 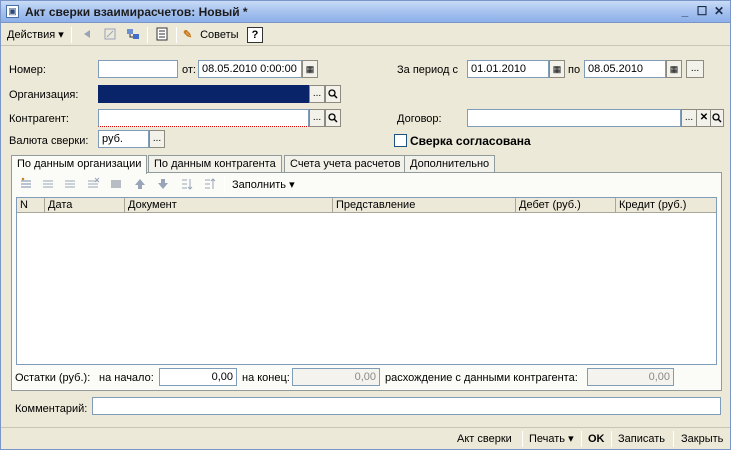 I want to click on print-menu-button: Печать ▾, so click(x=551, y=439).